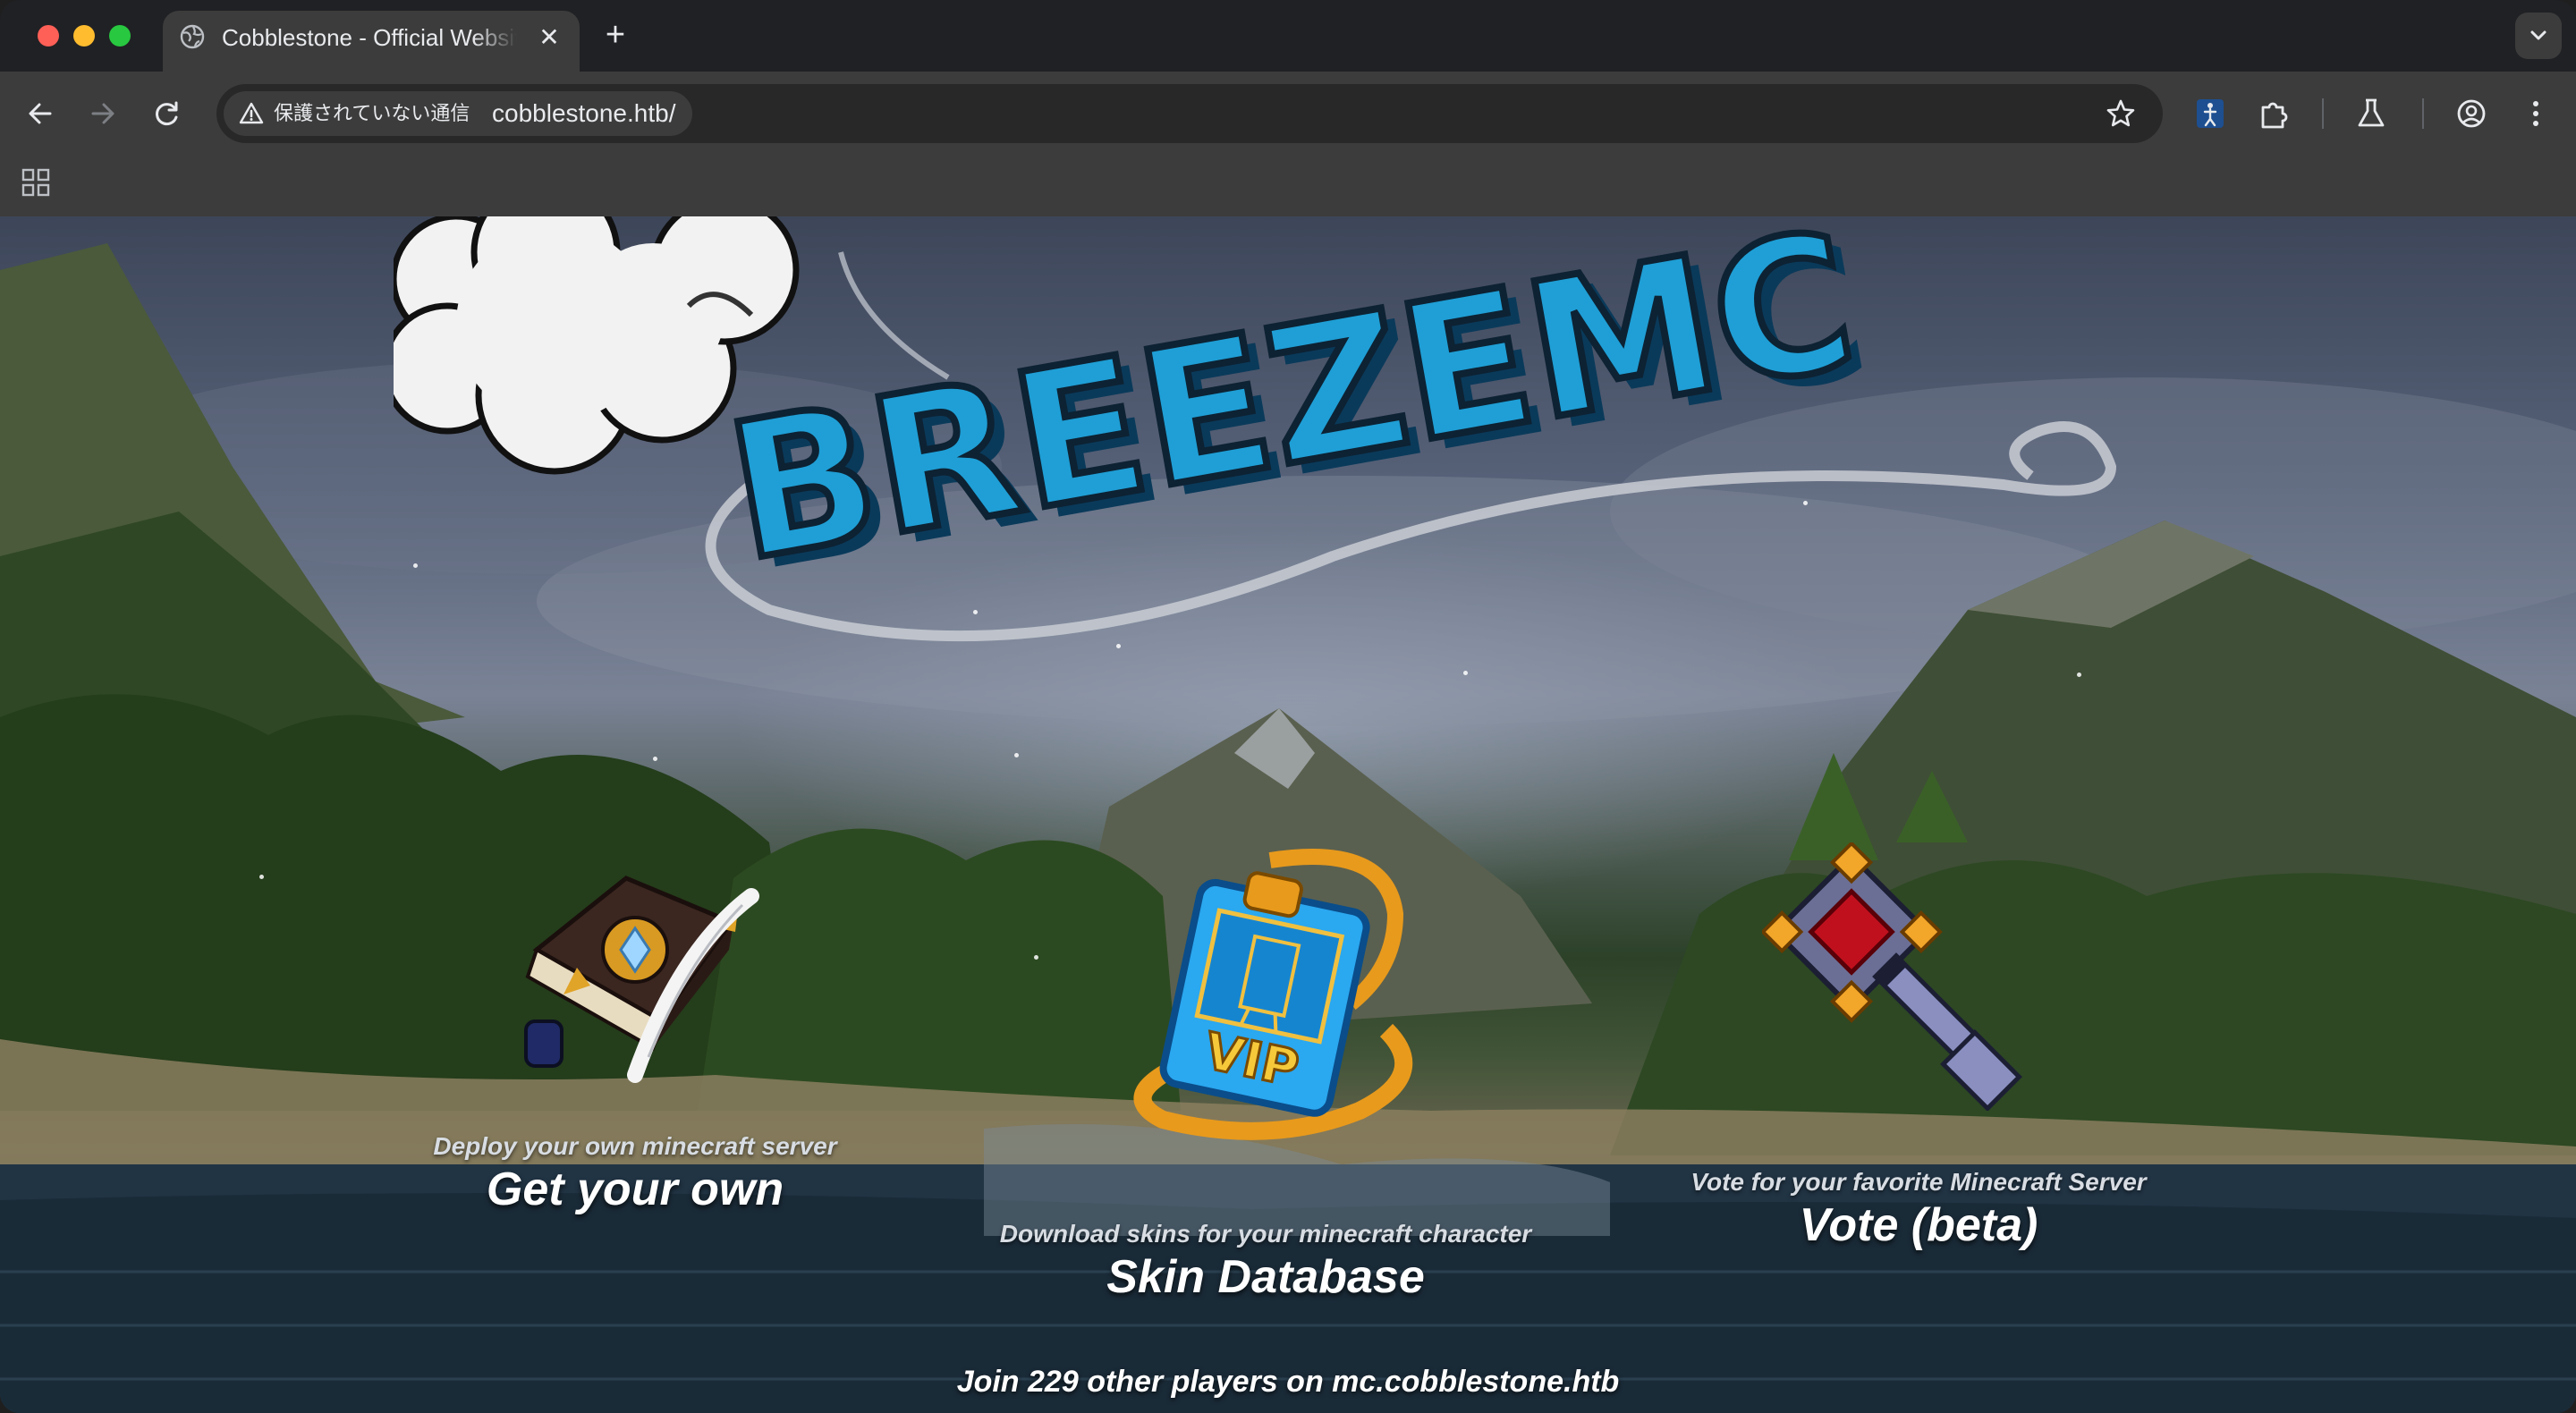  What do you see at coordinates (48, 36) in the screenshot?
I see `close-window-button` at bounding box center [48, 36].